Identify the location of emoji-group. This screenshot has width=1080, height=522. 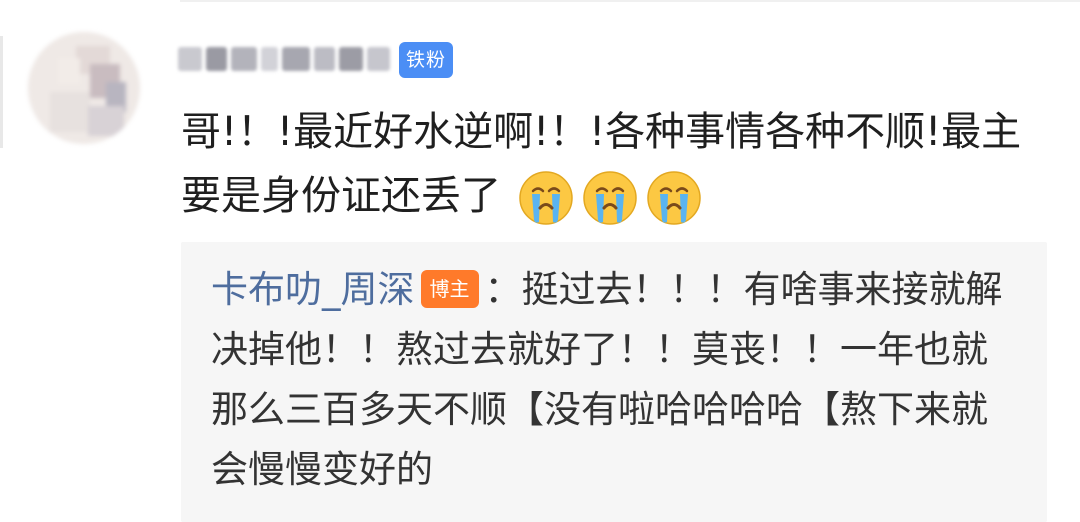
(610, 198).